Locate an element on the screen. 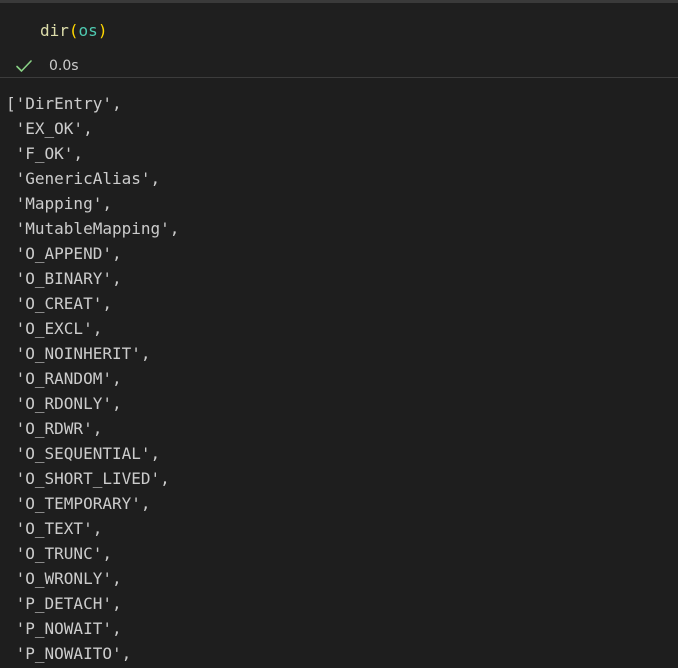  output-line: 'MutableMapping', is located at coordinates (93, 228).